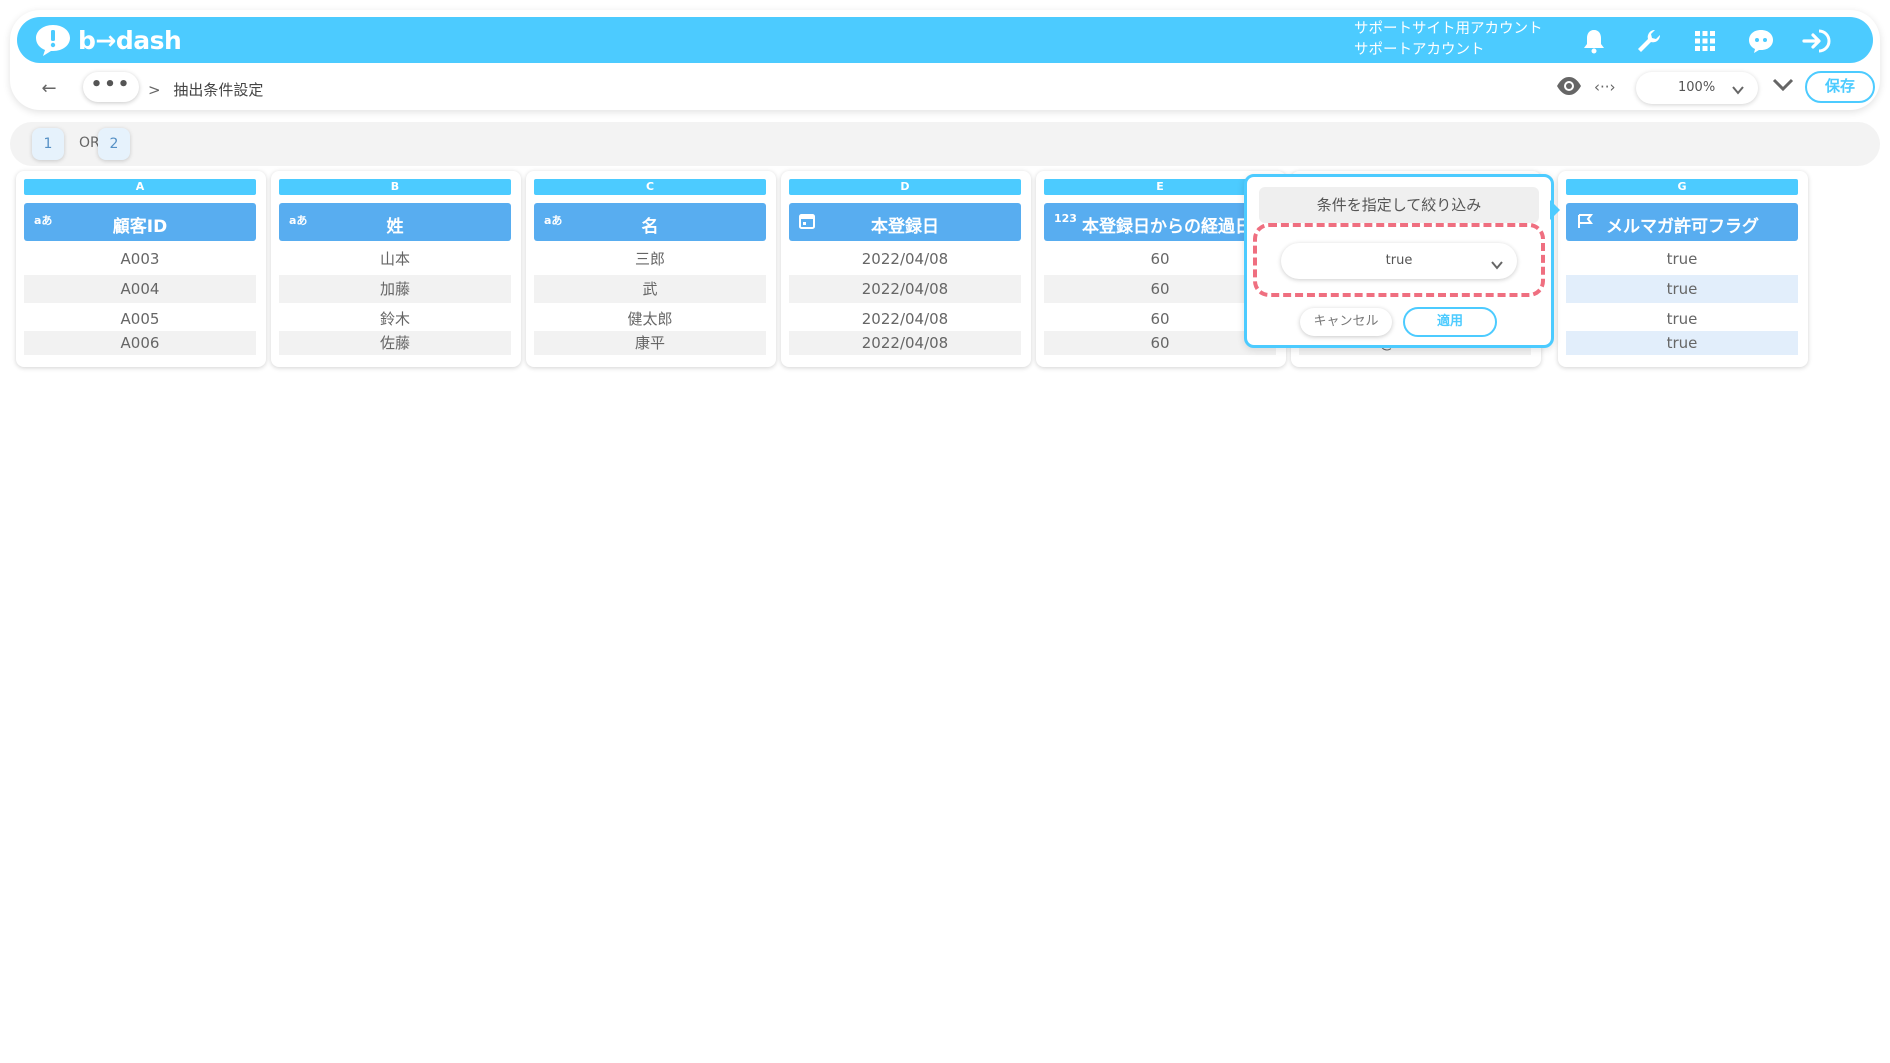 This screenshot has width=1890, height=1063. I want to click on condition-bar: 1 OR 2, so click(945, 144).